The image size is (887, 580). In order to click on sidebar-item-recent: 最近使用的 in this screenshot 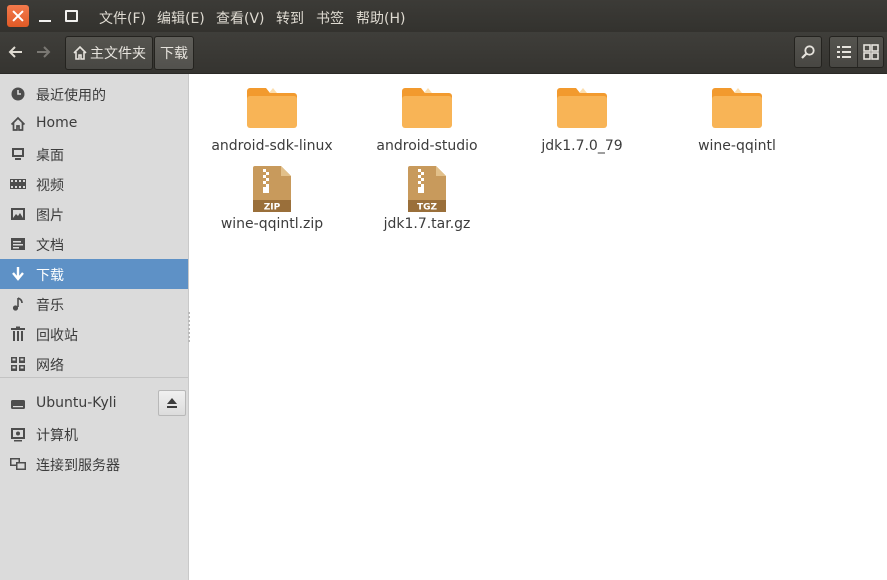, I will do `click(94, 94)`.